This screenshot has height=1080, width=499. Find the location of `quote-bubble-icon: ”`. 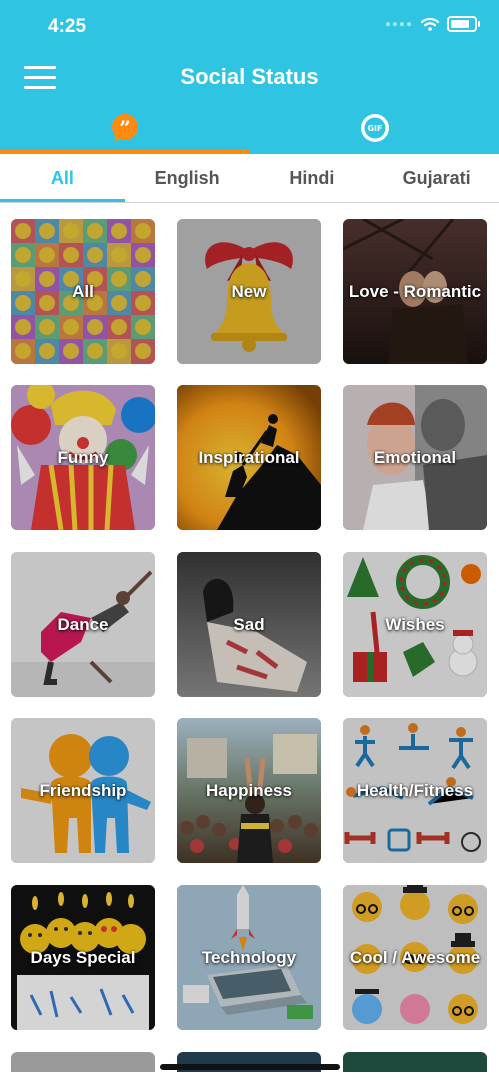

quote-bubble-icon: ” is located at coordinates (124, 128).